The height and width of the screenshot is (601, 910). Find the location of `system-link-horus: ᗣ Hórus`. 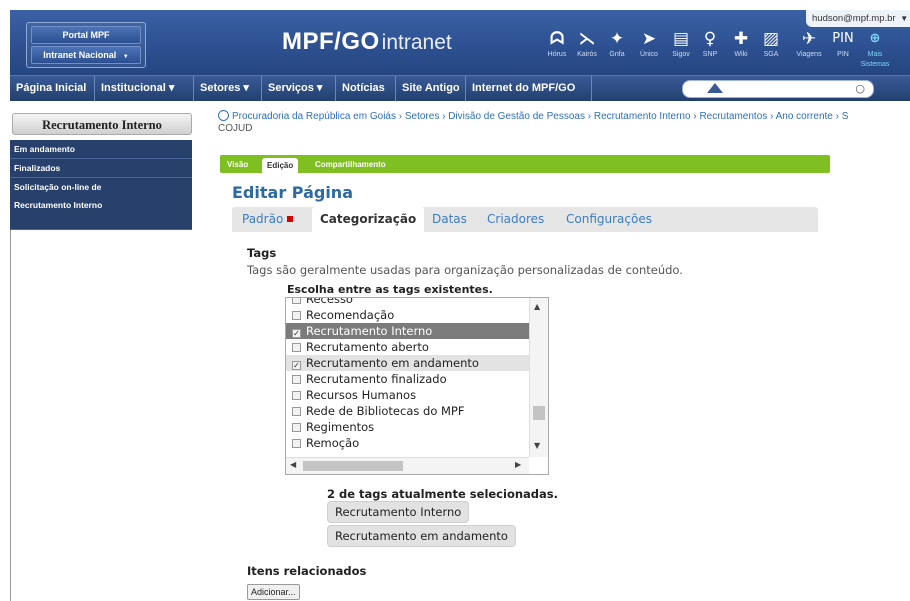

system-link-horus: ᗣ Hórus is located at coordinates (557, 44).